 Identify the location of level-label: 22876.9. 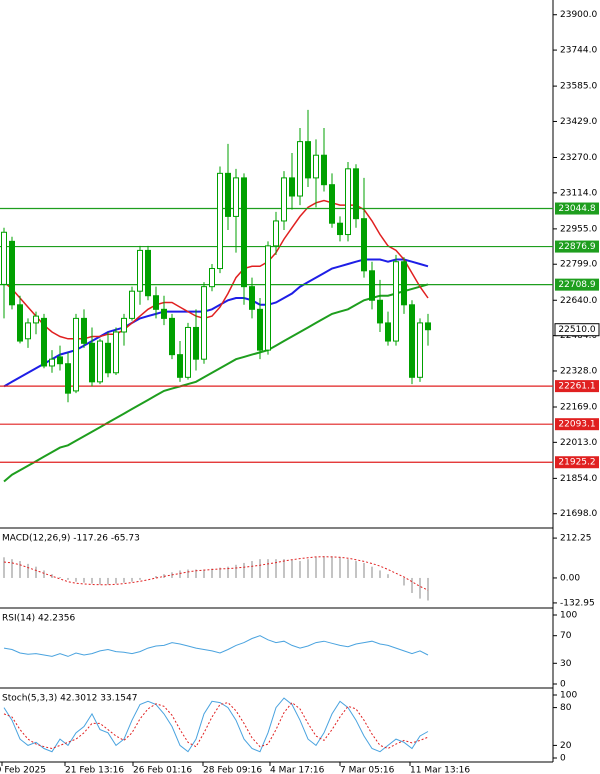
(576, 247).